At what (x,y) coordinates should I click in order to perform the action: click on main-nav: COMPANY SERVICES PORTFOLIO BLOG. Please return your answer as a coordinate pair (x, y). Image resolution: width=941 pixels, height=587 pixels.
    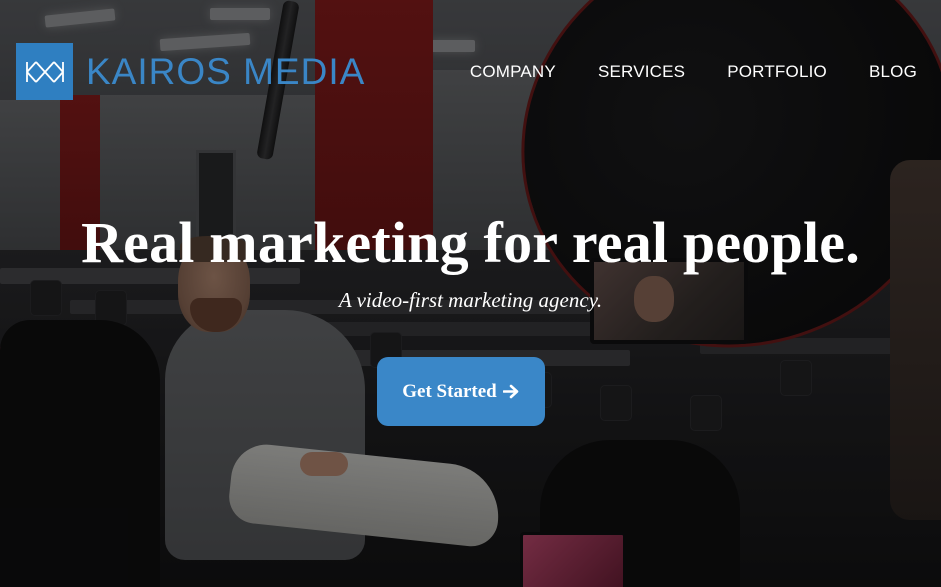
    Looking at the image, I should click on (672, 72).